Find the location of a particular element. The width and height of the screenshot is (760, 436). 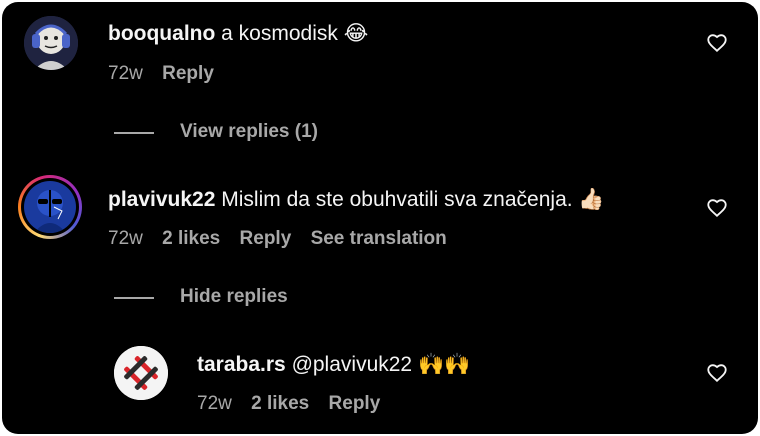

avatar-taraba-rs-image is located at coordinates (141, 373).